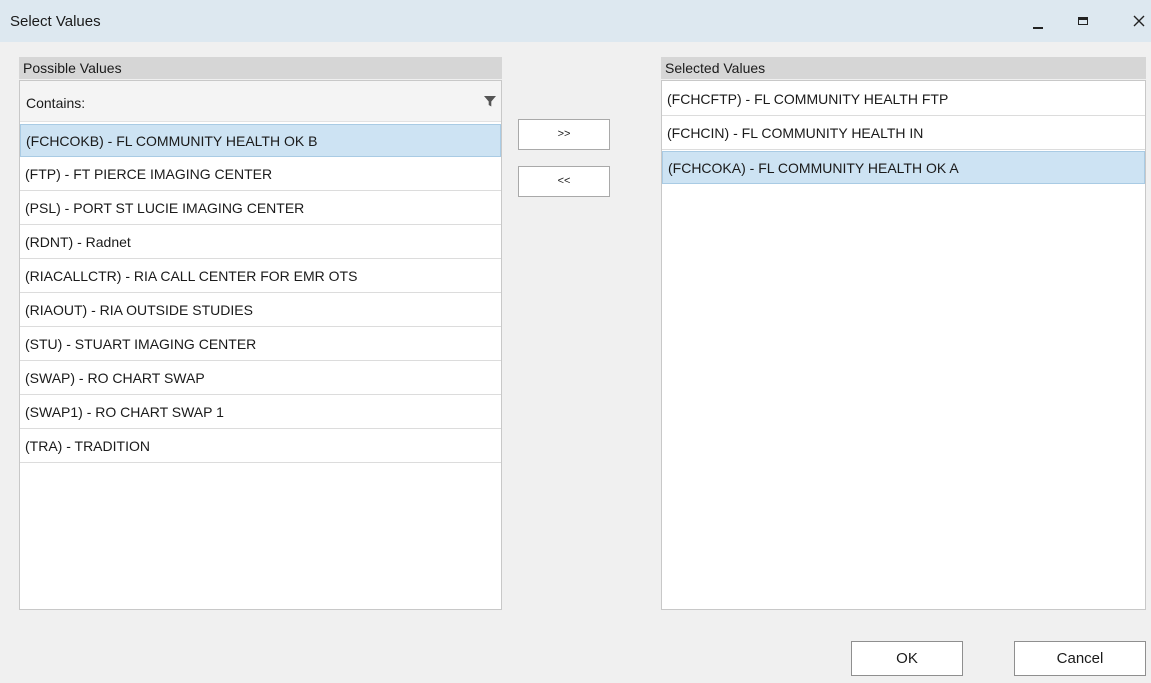 The height and width of the screenshot is (683, 1151). I want to click on list-item: (TRA) - TRADITION, so click(260, 446).